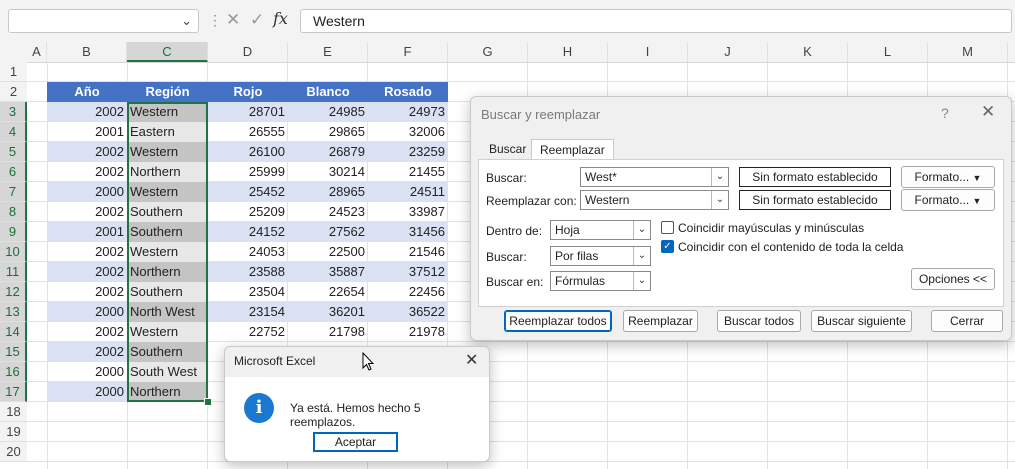 This screenshot has width=1015, height=469. Describe the element at coordinates (248, 272) in the screenshot. I see `table-cell: 23588` at that location.